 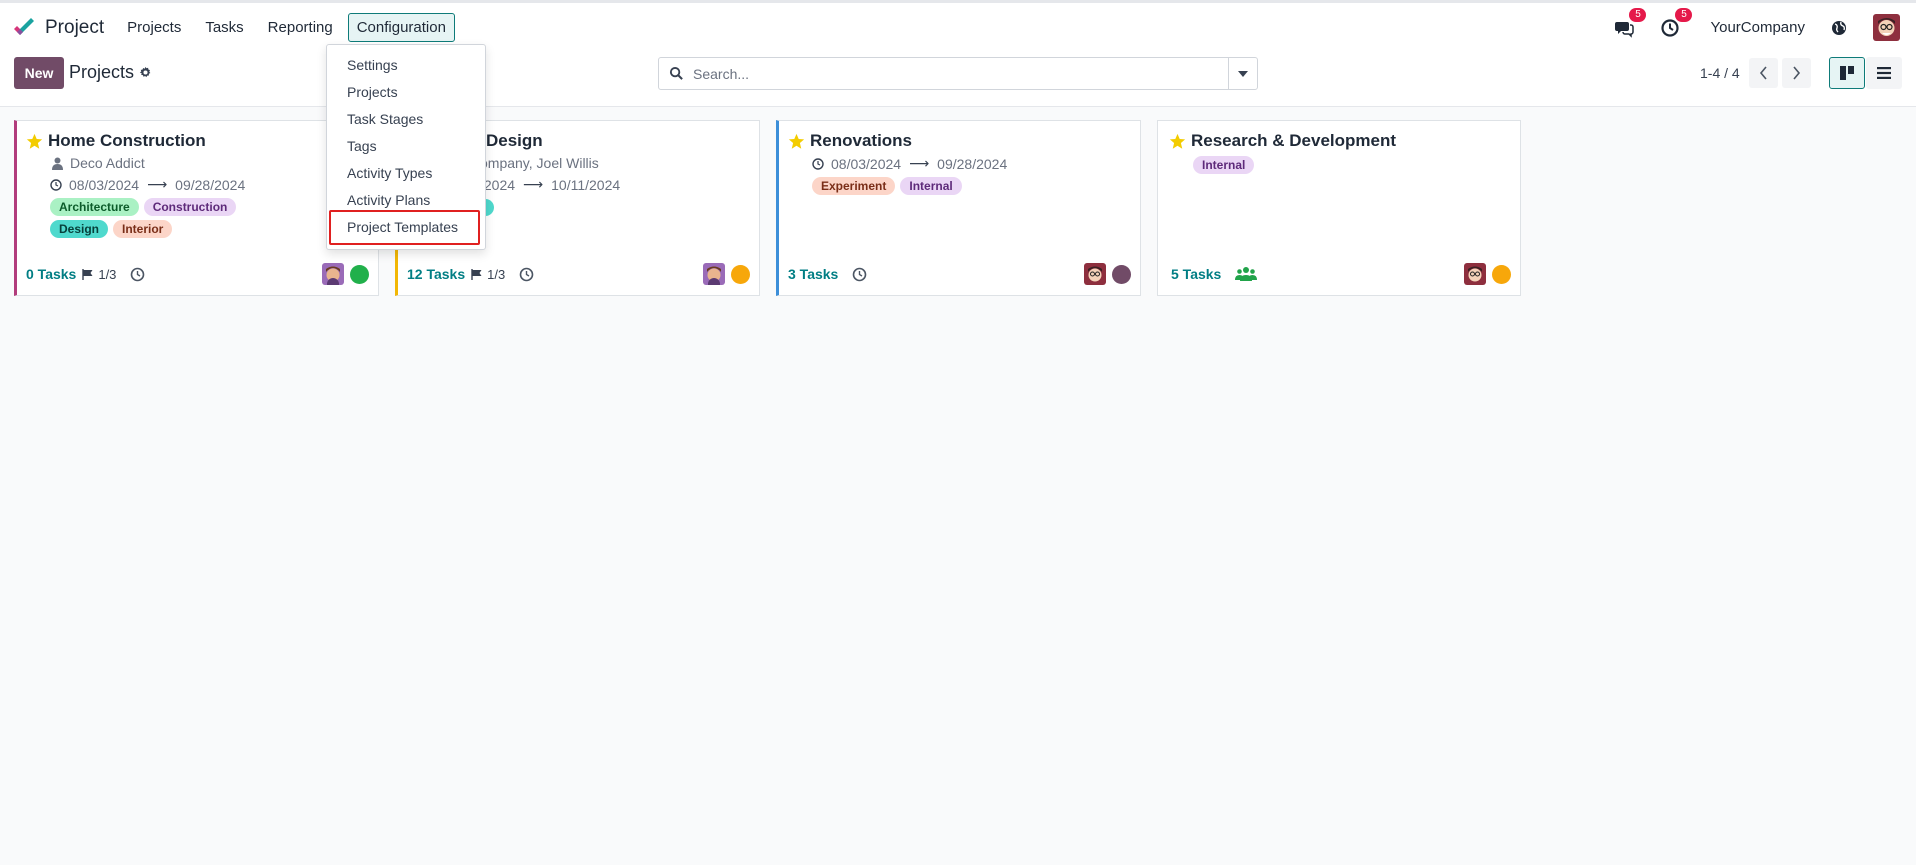 What do you see at coordinates (372, 65) in the screenshot?
I see `dropdown-item-settings: Settings` at bounding box center [372, 65].